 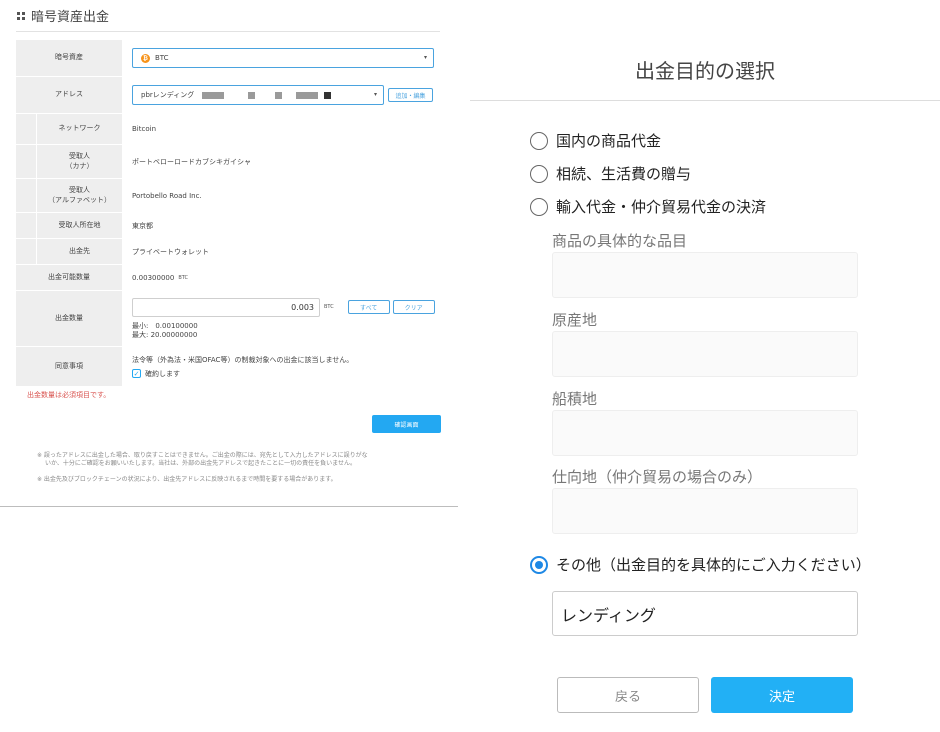 What do you see at coordinates (79, 225) in the screenshot?
I see `recipient-location-label: 受取人所在地` at bounding box center [79, 225].